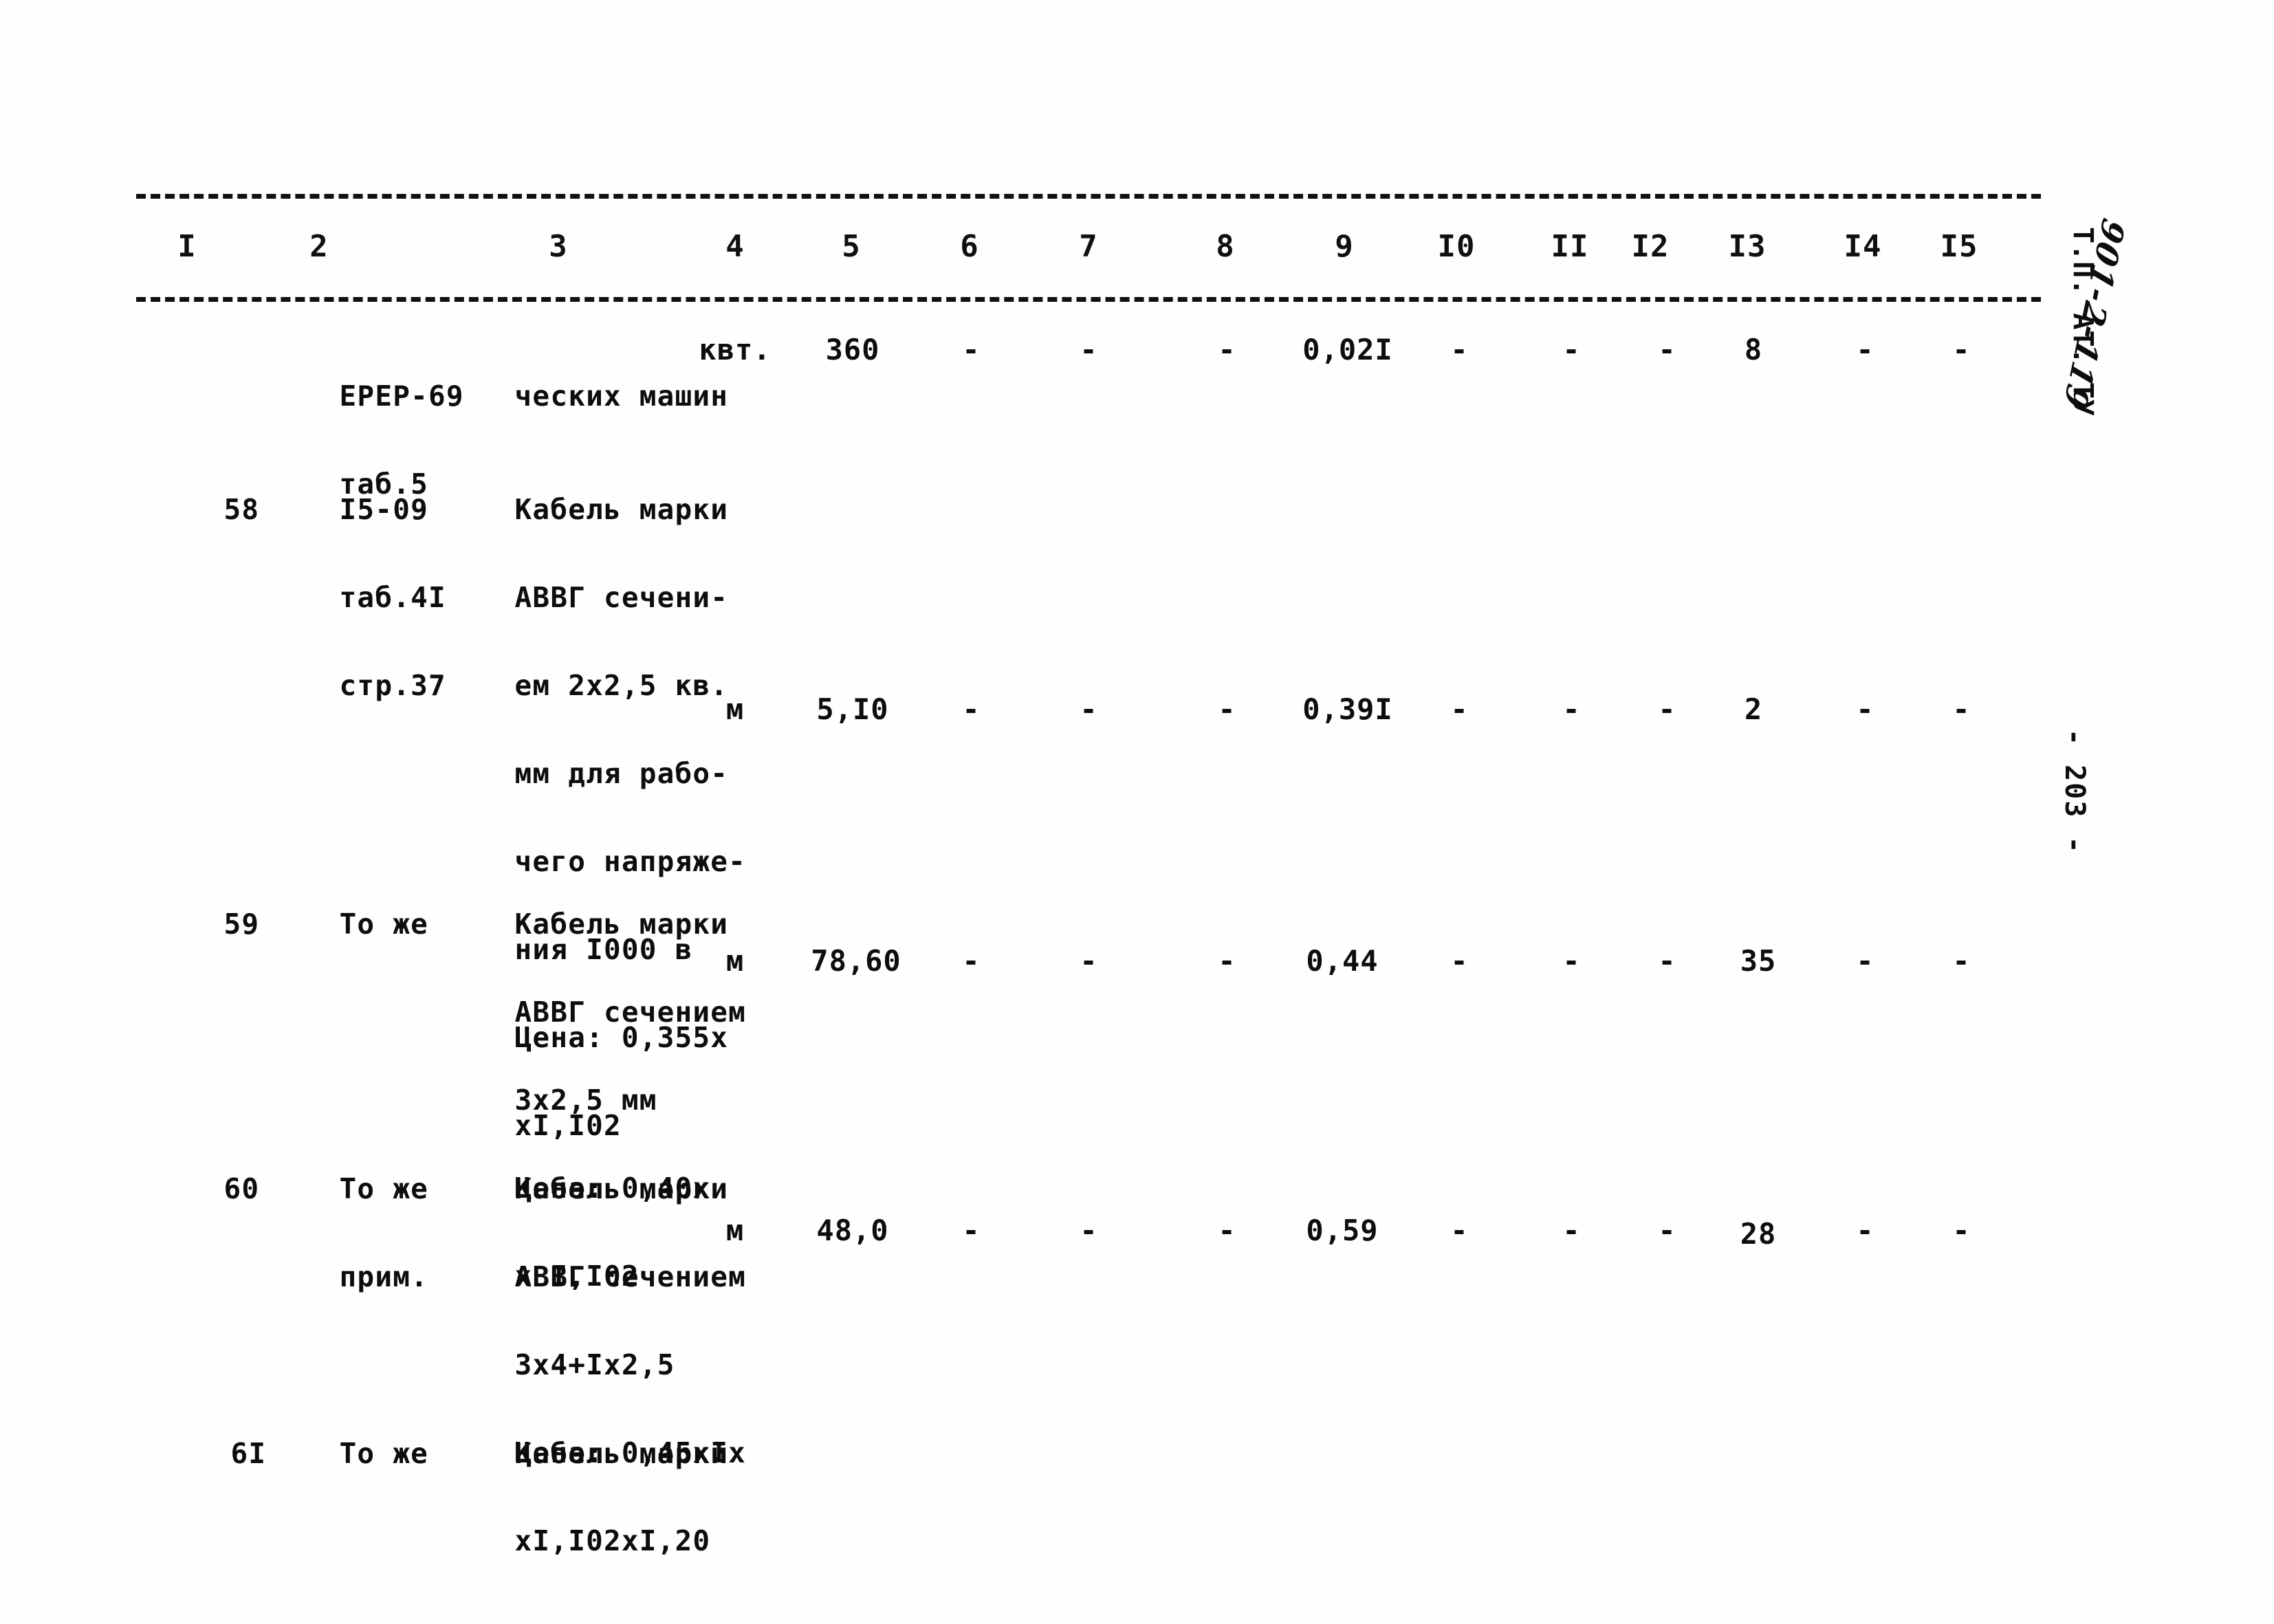  I want to click on column-header-1: I, so click(187, 246).